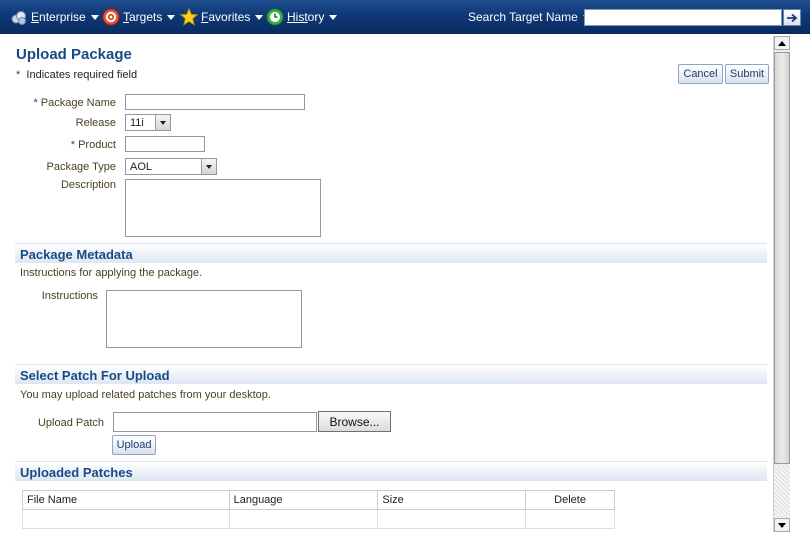 This screenshot has width=810, height=537. I want to click on search-go-button, so click(792, 17).